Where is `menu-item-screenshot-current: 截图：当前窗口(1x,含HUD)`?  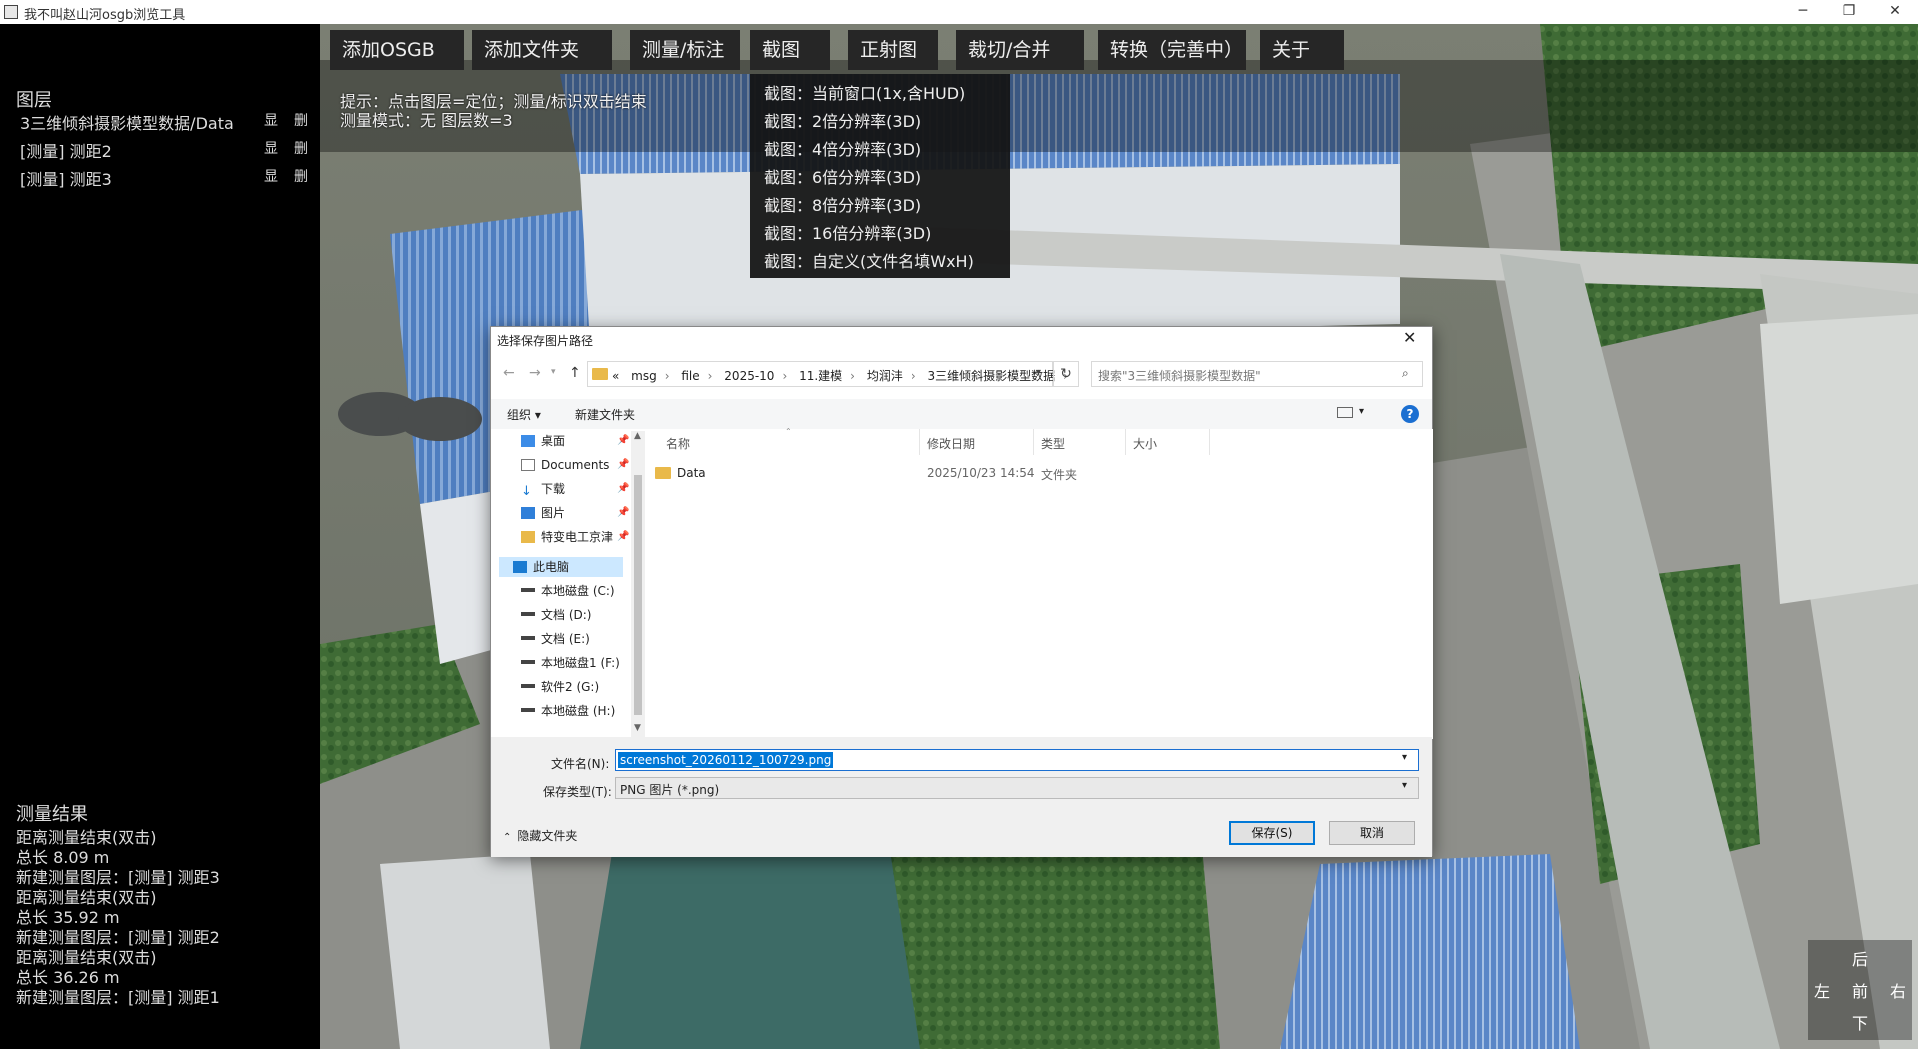 menu-item-screenshot-current: 截图：当前窗口(1x,含HUD) is located at coordinates (864, 92).